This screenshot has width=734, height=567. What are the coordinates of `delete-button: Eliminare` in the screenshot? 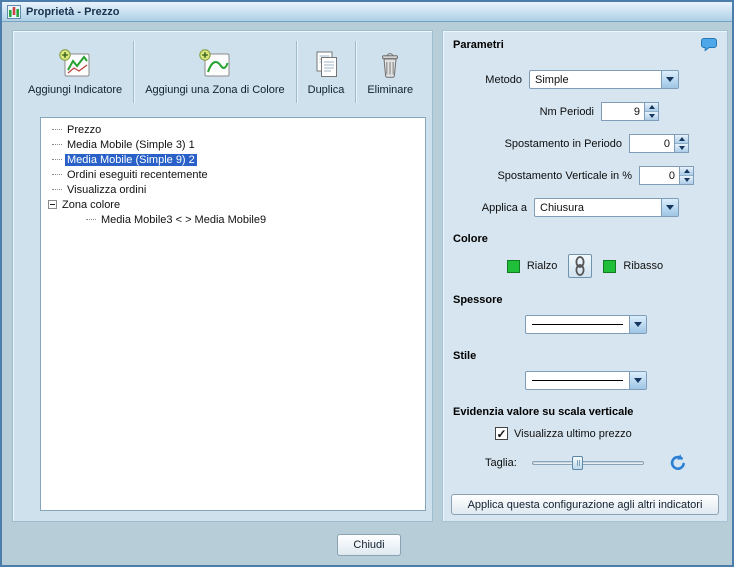 It's located at (390, 72).